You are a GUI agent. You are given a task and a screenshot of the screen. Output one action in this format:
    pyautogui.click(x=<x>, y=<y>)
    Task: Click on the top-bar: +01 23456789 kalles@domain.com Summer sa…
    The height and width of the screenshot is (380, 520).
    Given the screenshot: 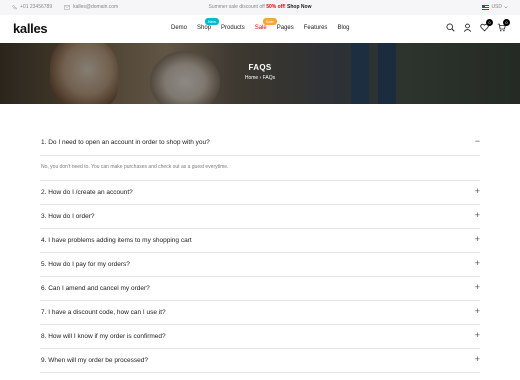 What is the action you would take?
    pyautogui.click(x=260, y=7)
    